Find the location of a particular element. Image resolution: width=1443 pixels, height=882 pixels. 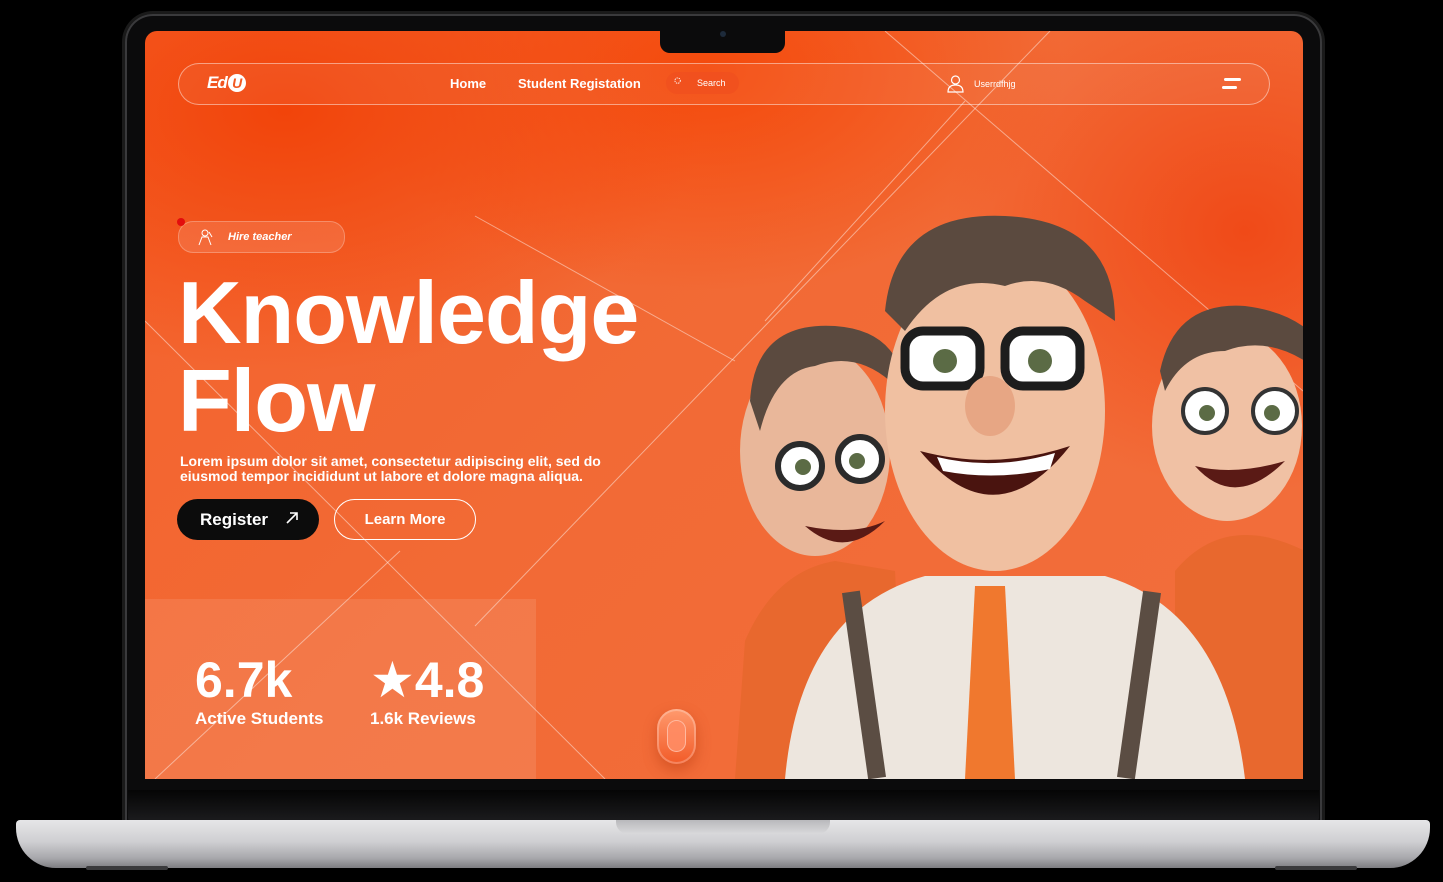

search-input: Search is located at coordinates (702, 83).